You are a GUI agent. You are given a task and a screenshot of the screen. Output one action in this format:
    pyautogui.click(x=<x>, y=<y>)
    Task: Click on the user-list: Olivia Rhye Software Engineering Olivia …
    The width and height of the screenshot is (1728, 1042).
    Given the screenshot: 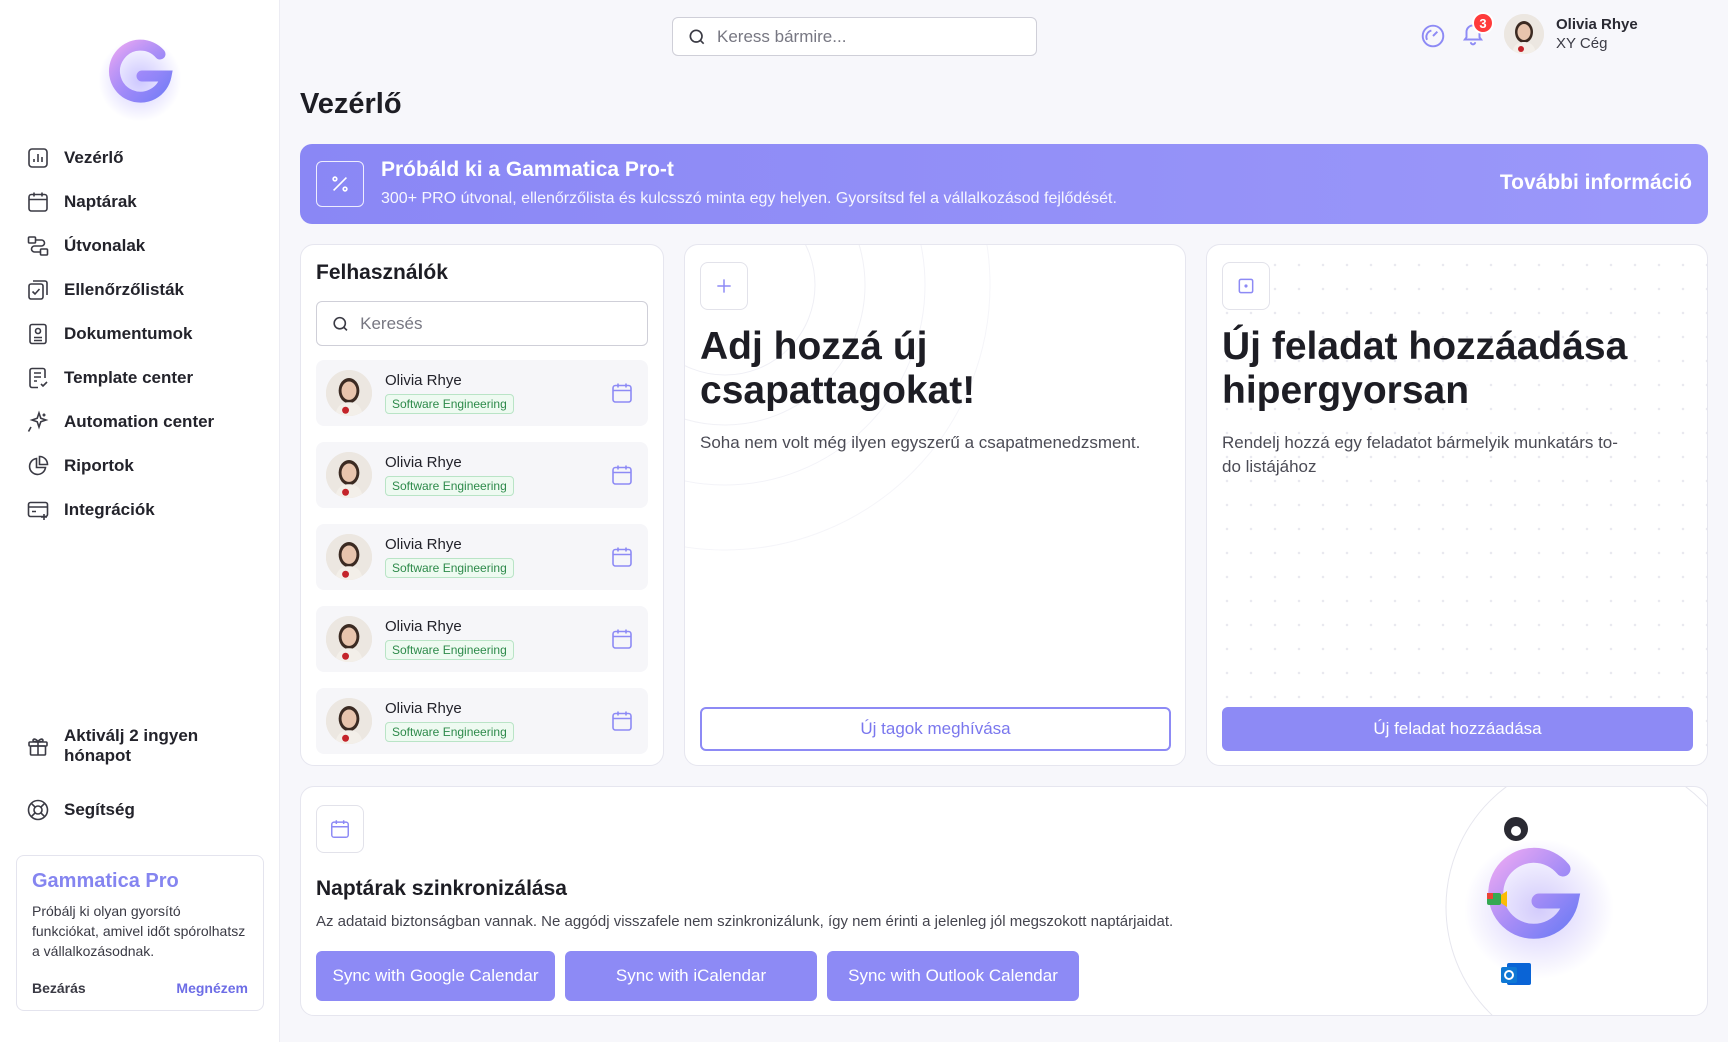 What is the action you would take?
    pyautogui.click(x=482, y=557)
    